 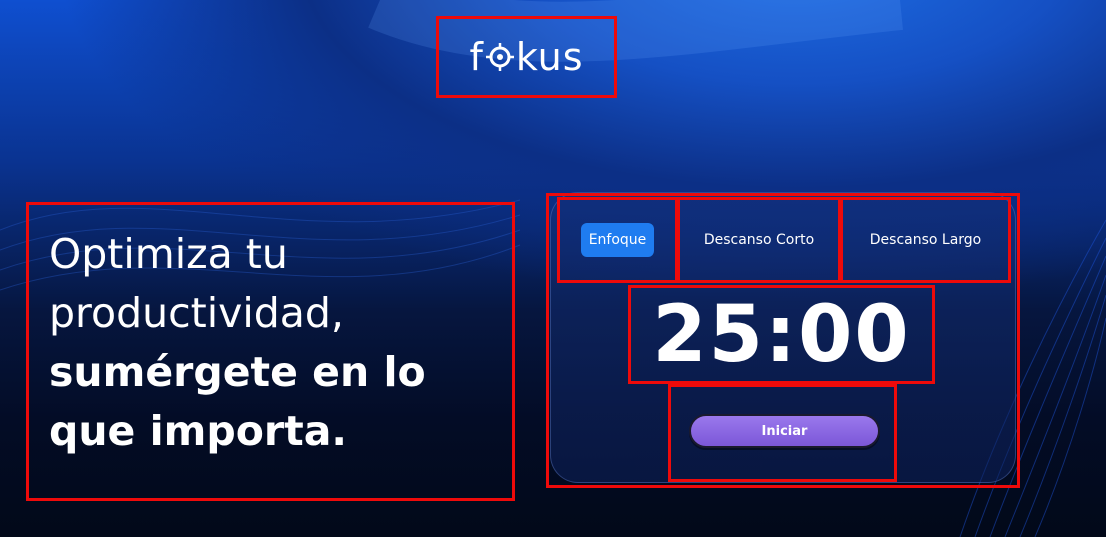 I want to click on fokus-logo: f kus, so click(x=526, y=57).